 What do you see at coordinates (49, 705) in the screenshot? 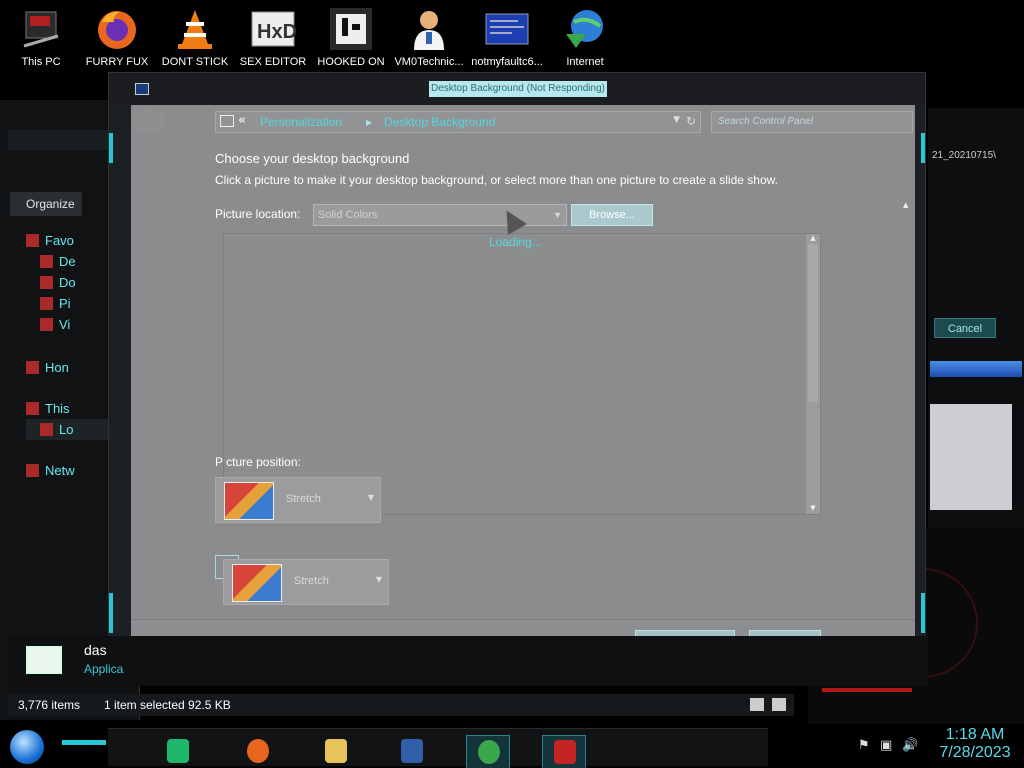
I see `items-count: 3,776 items` at bounding box center [49, 705].